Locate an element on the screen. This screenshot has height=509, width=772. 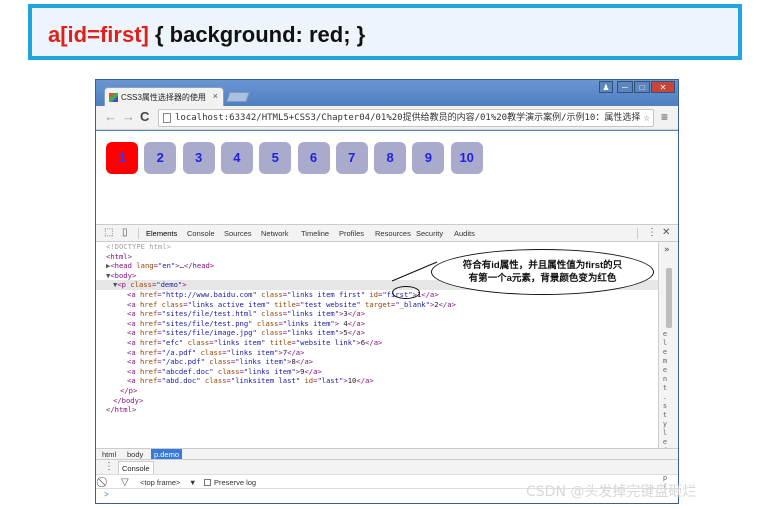
link-5: 5 is located at coordinates (275, 158).